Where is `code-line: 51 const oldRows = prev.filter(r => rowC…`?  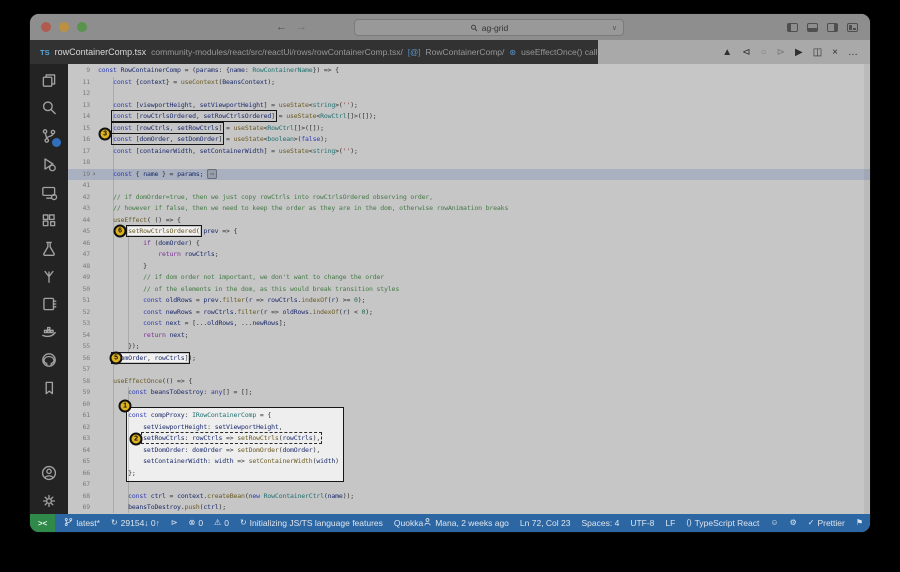 code-line: 51 const oldRows = prev.filter(r => rowC… is located at coordinates (469, 301).